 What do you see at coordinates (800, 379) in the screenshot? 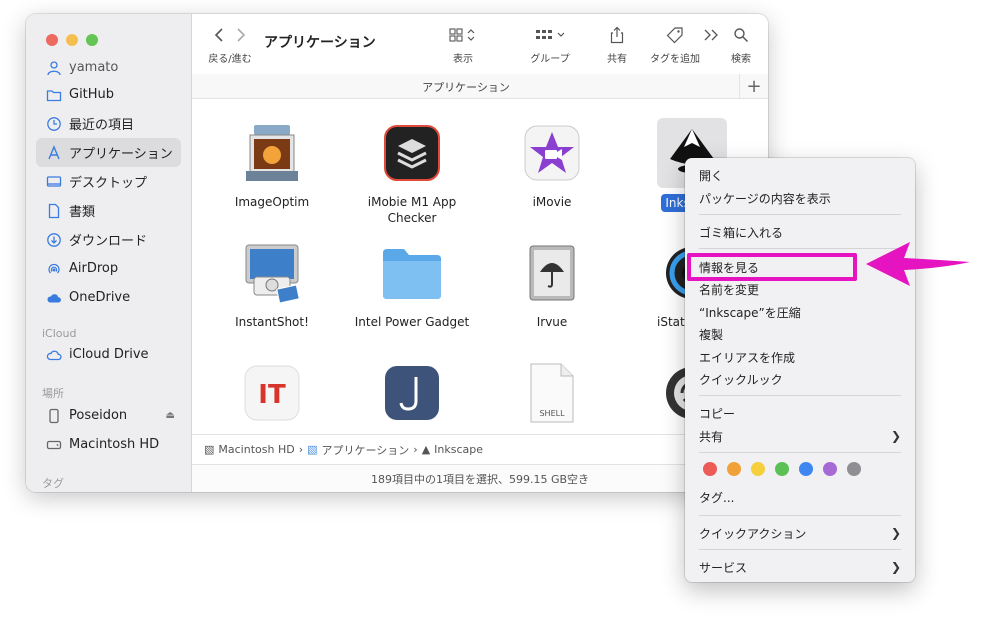
I see `menu-item-quick-look: クイックルック` at bounding box center [800, 379].